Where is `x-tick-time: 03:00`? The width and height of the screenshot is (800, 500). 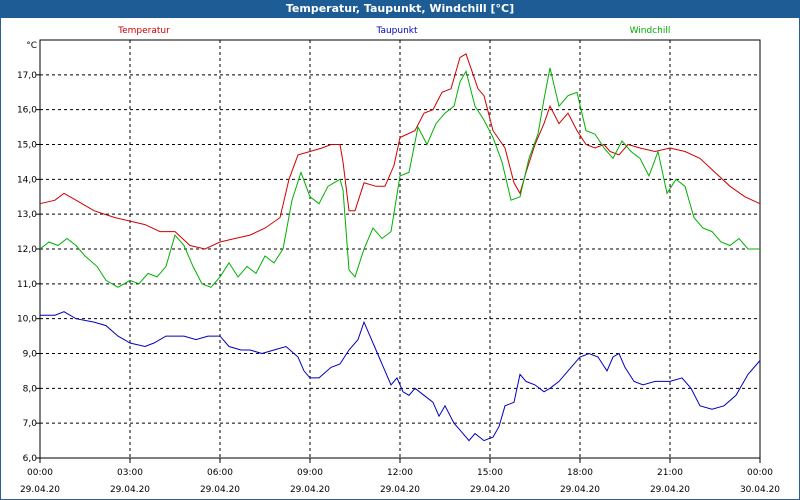 x-tick-time: 03:00 is located at coordinates (130, 473).